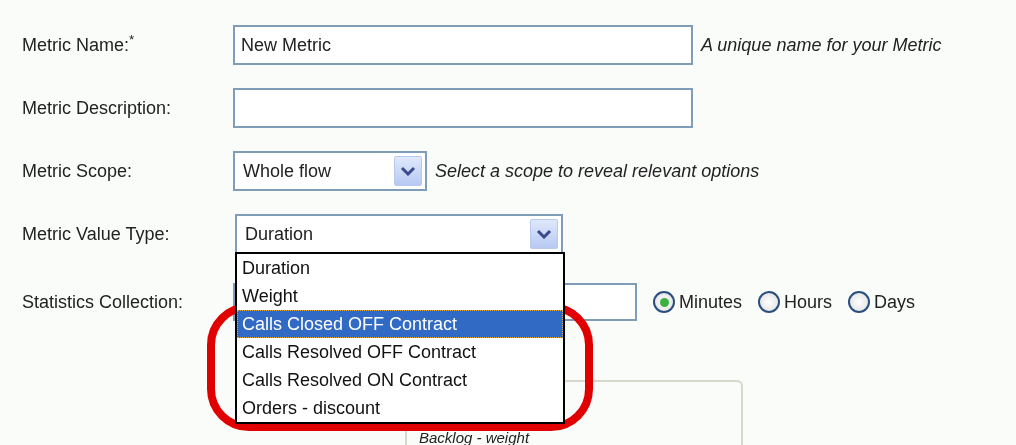 Image resolution: width=1016 pixels, height=445 pixels. Describe the element at coordinates (96, 234) in the screenshot. I see `field-label: Metric Value Type:` at that location.